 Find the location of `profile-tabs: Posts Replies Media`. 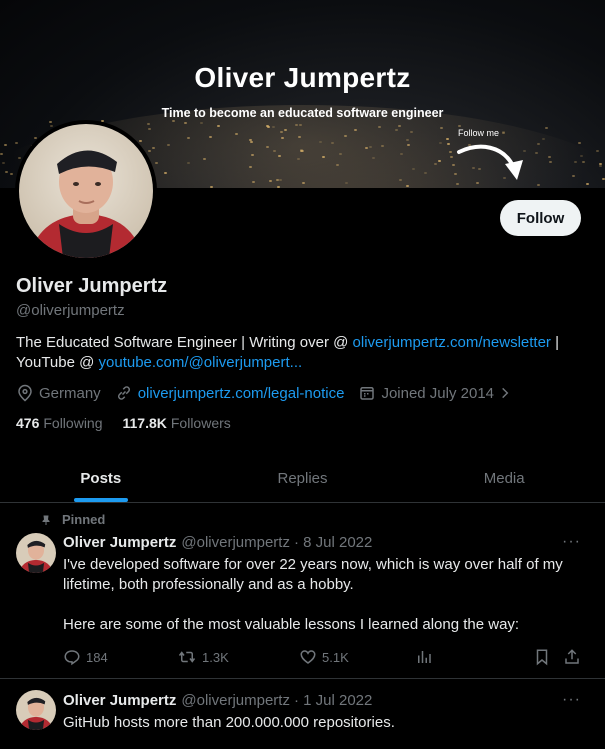

profile-tabs: Posts Replies Media is located at coordinates (302, 479).